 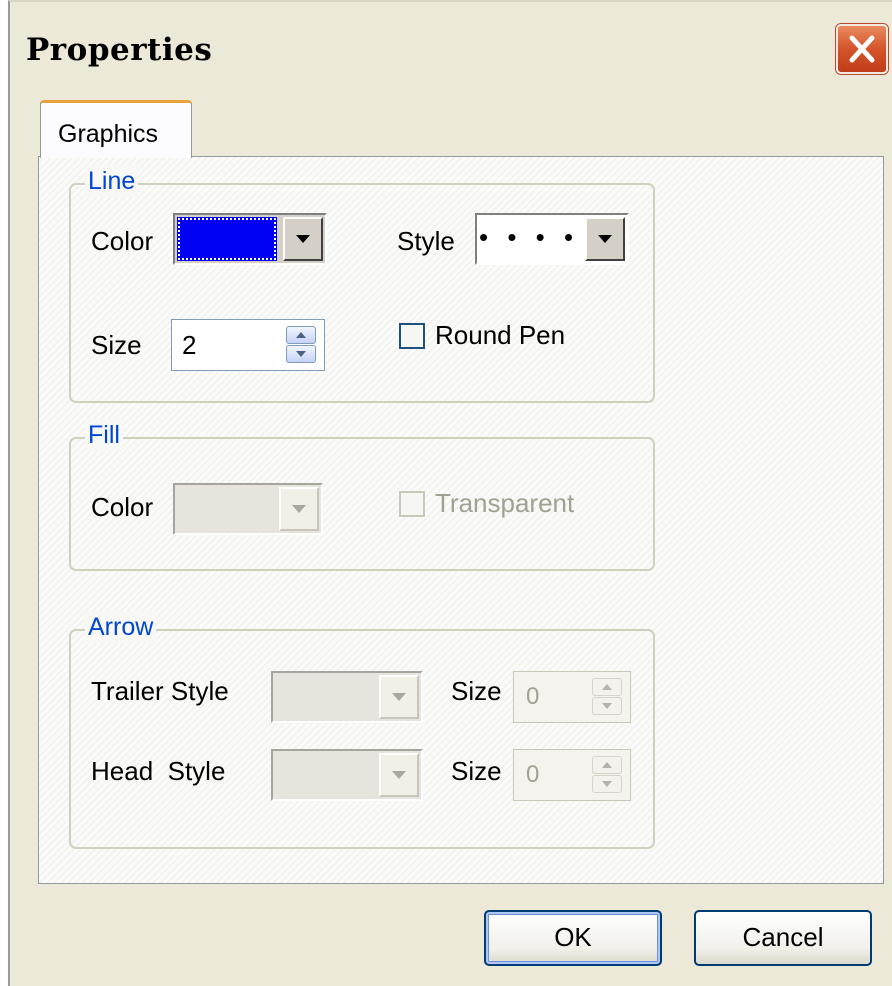 What do you see at coordinates (104, 435) in the screenshot?
I see `fill-group-legend: Fill` at bounding box center [104, 435].